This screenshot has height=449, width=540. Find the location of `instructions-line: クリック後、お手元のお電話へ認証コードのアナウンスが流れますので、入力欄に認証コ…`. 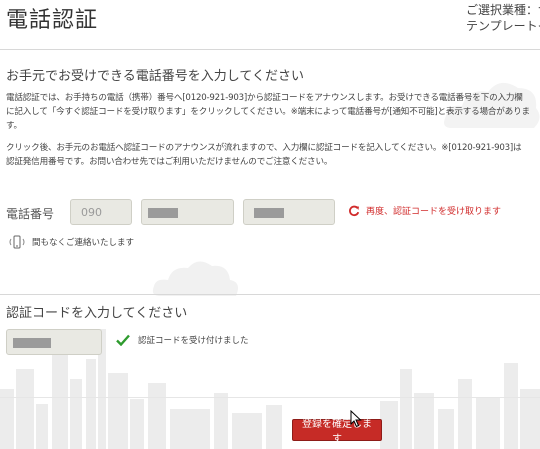

instructions-line: クリック後、お手元のお電話へ認証コードのアナウンスが流れますので、入力欄に認証コ… is located at coordinates (264, 148).